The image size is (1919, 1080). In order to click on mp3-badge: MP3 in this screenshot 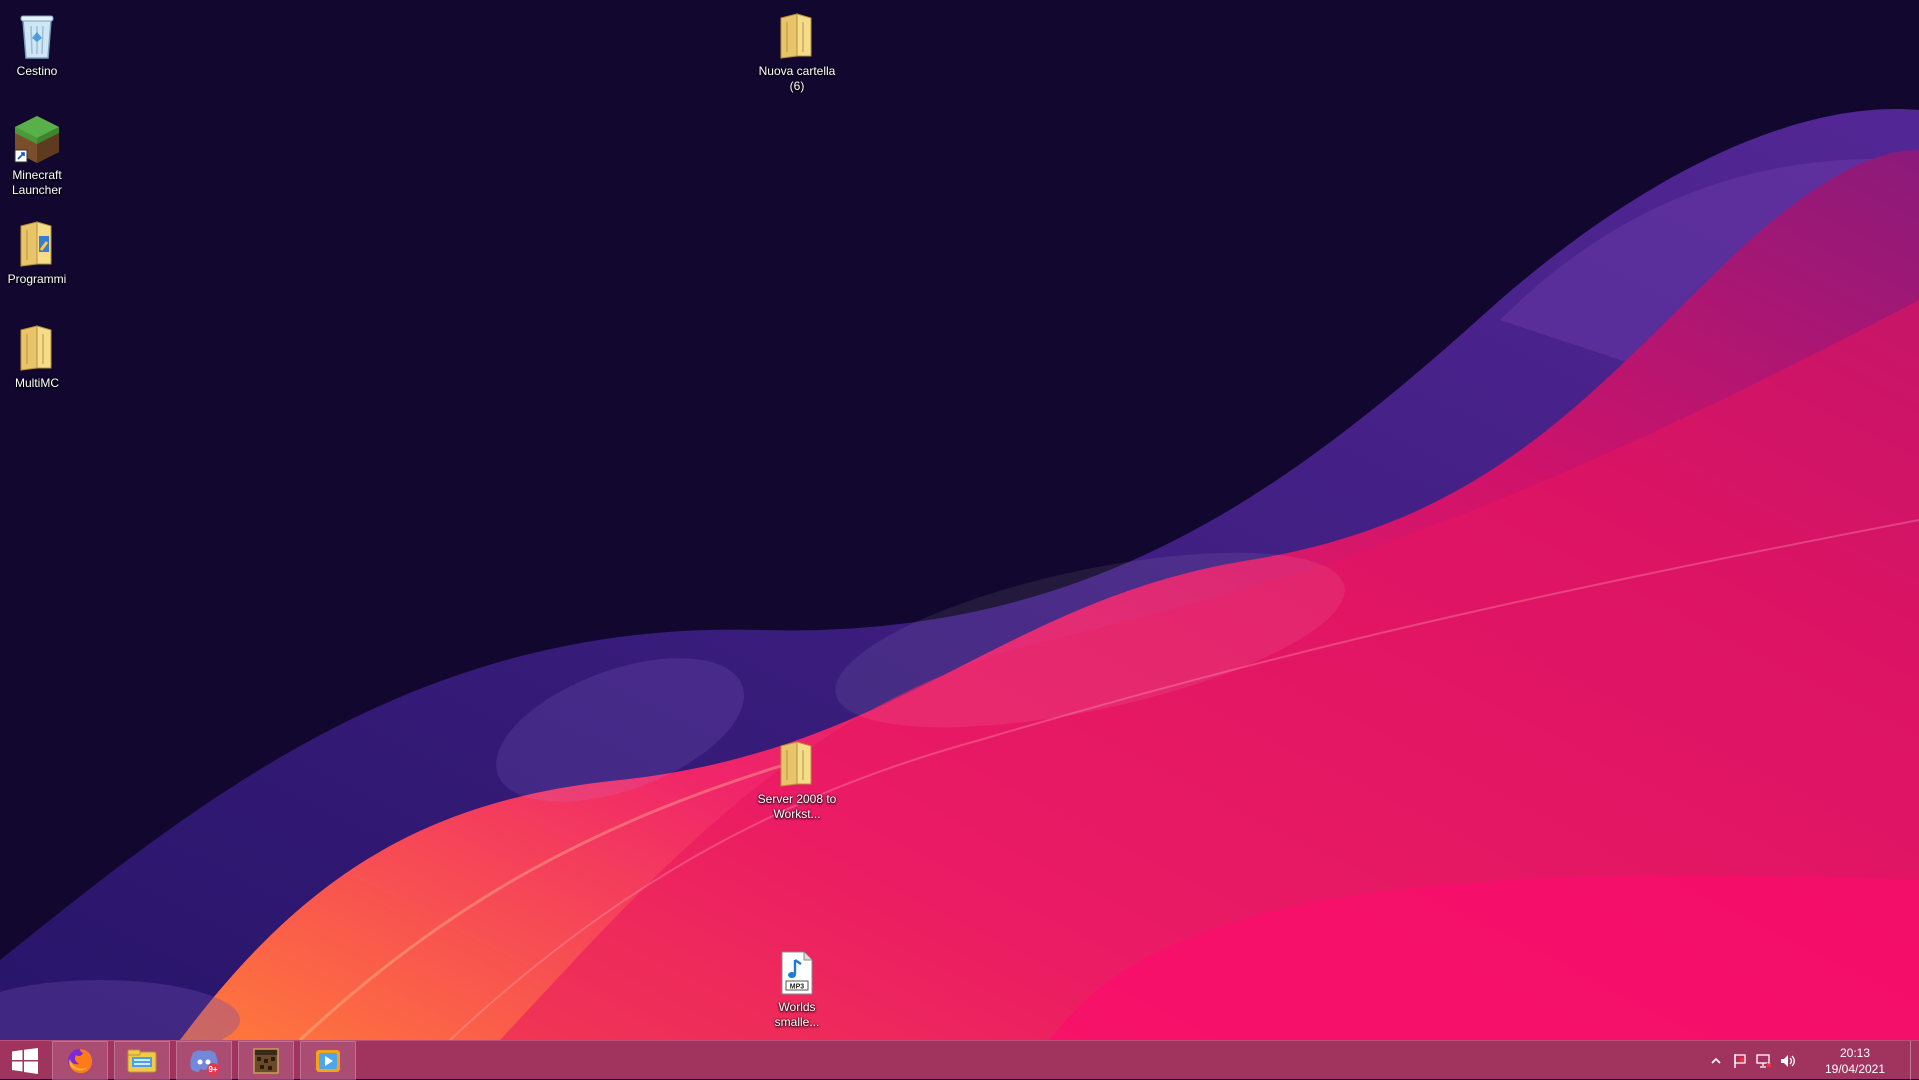, I will do `click(797, 987)`.